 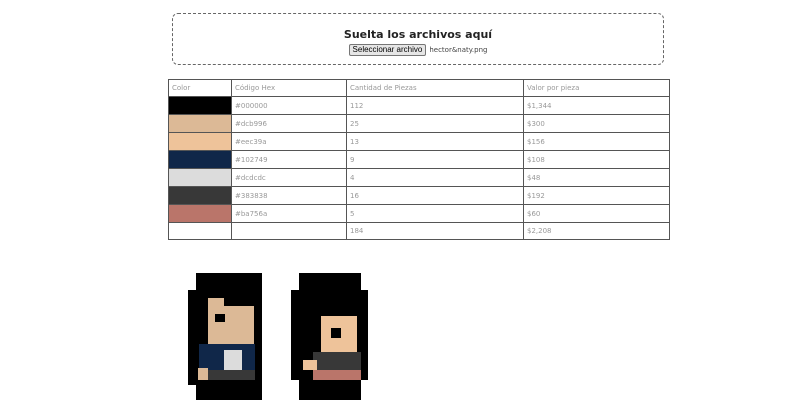 I want to click on pixel-character-male, so click(x=225, y=336).